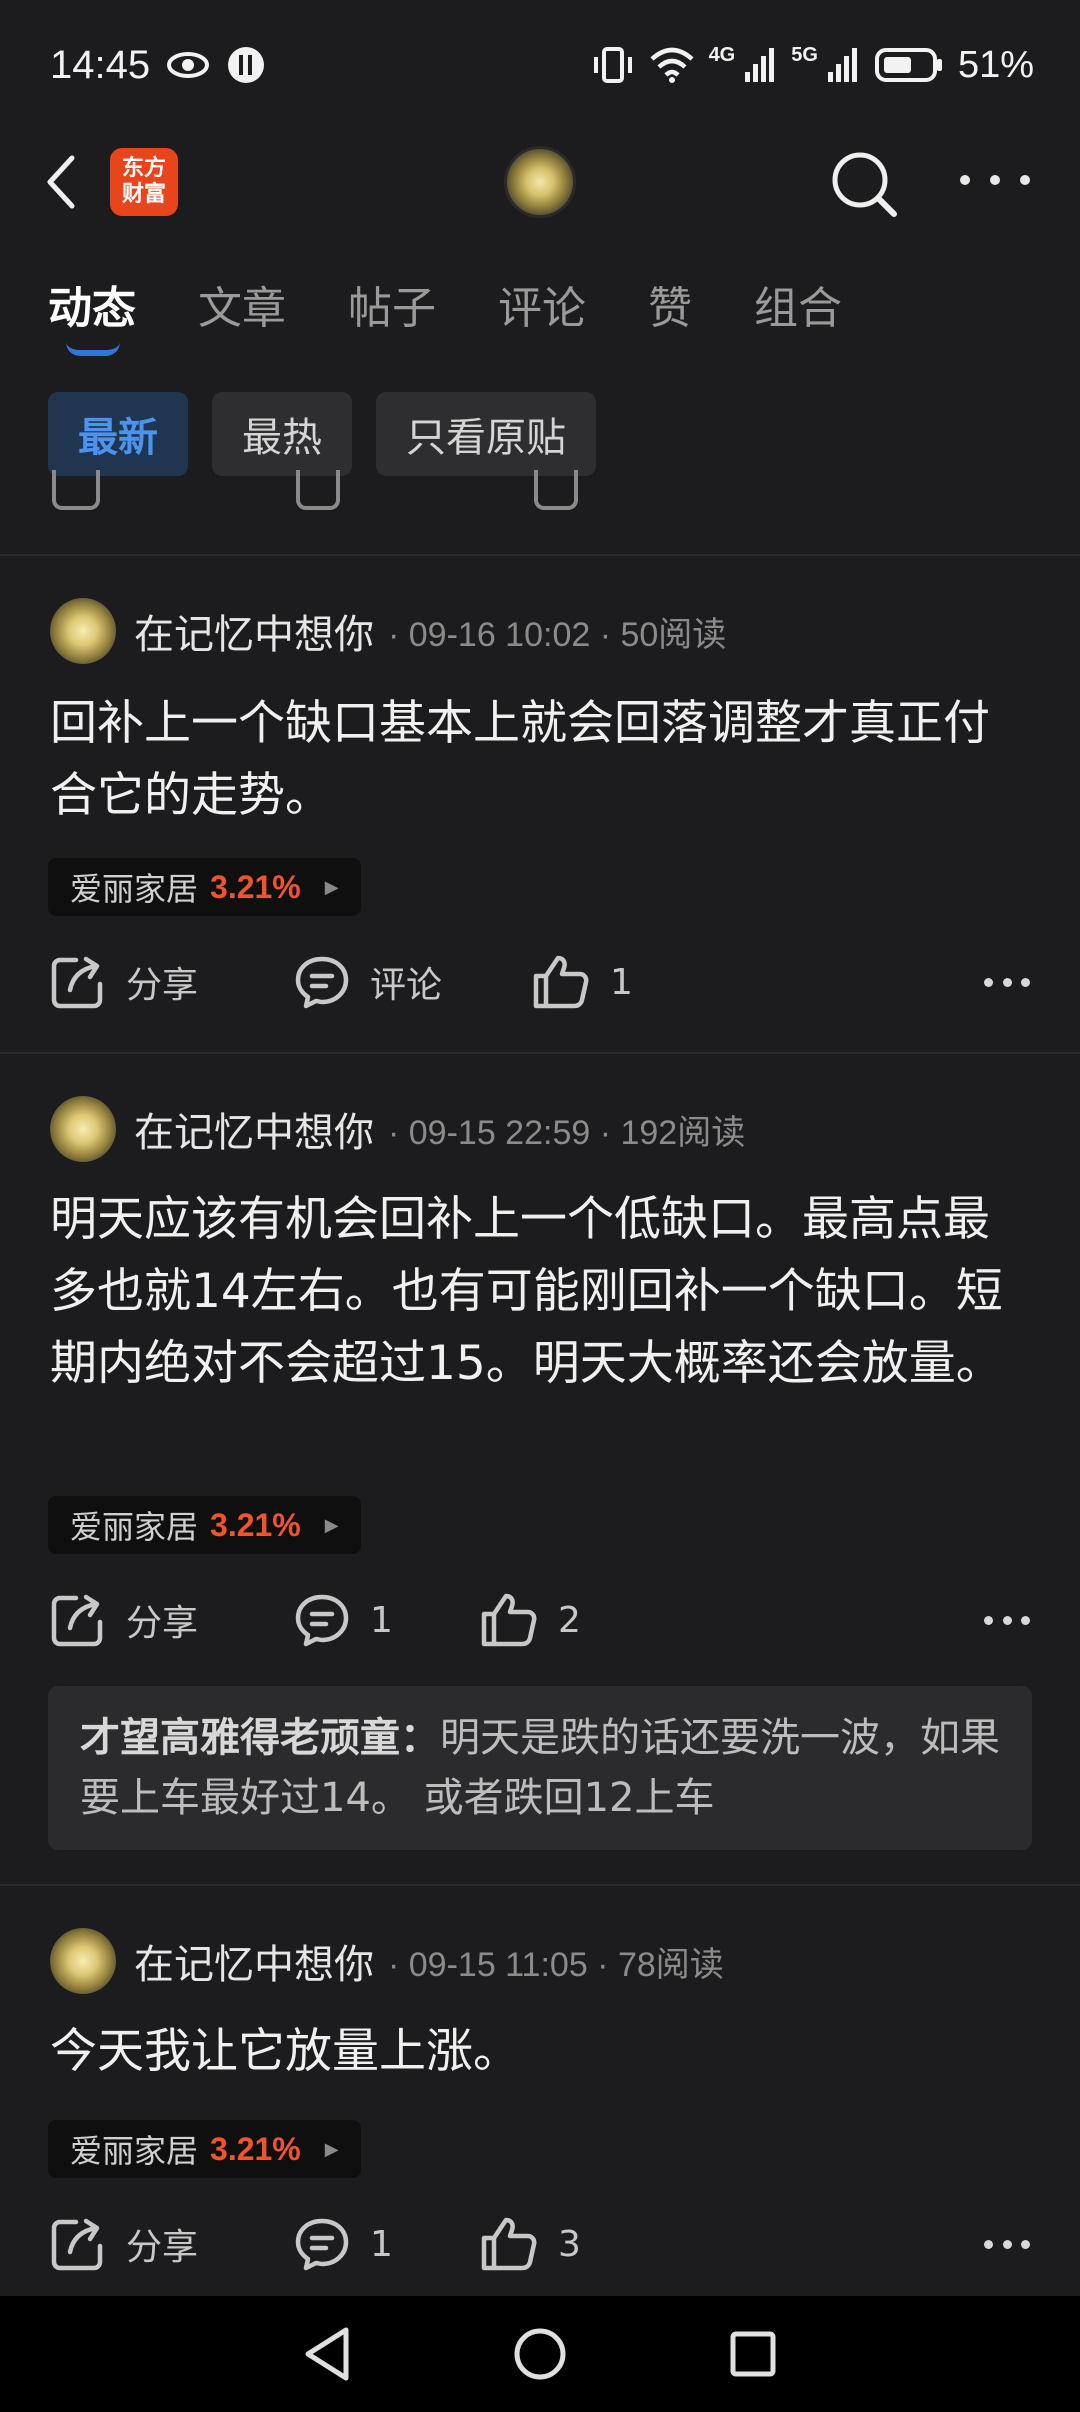 The height and width of the screenshot is (2412, 1080). What do you see at coordinates (995, 180) in the screenshot?
I see `more-button` at bounding box center [995, 180].